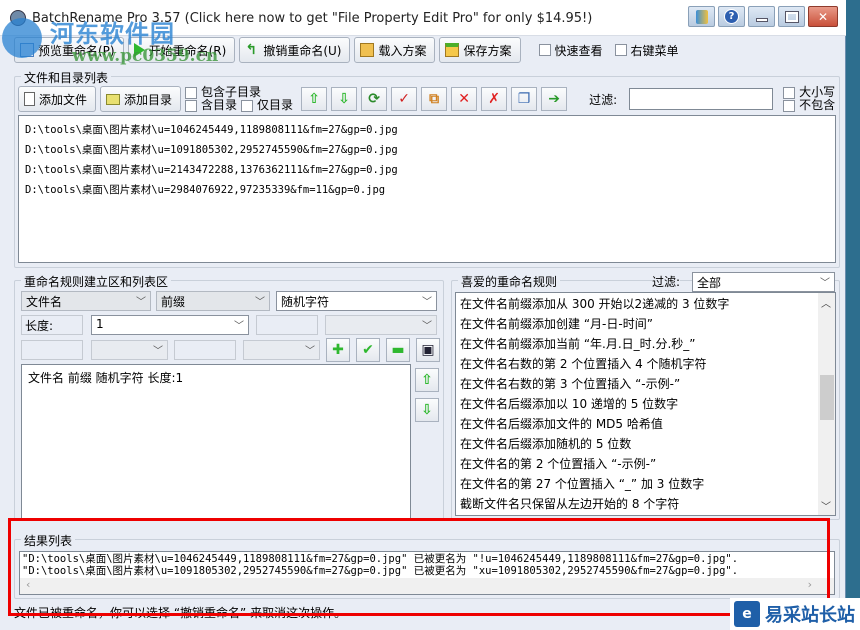  What do you see at coordinates (69, 50) in the screenshot?
I see `preview-rename-button: 预览重命名(P)` at bounding box center [69, 50].